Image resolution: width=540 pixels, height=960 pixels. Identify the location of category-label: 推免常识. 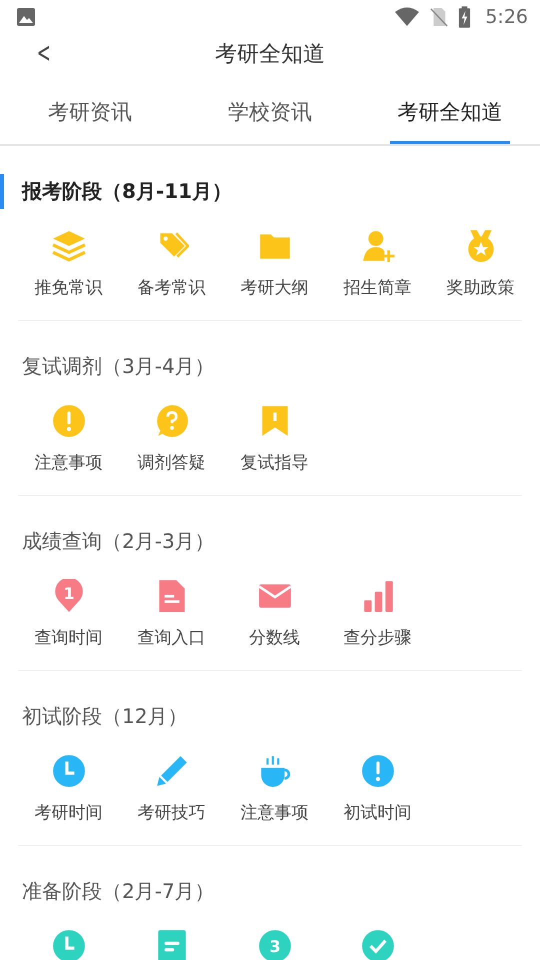
(68, 288).